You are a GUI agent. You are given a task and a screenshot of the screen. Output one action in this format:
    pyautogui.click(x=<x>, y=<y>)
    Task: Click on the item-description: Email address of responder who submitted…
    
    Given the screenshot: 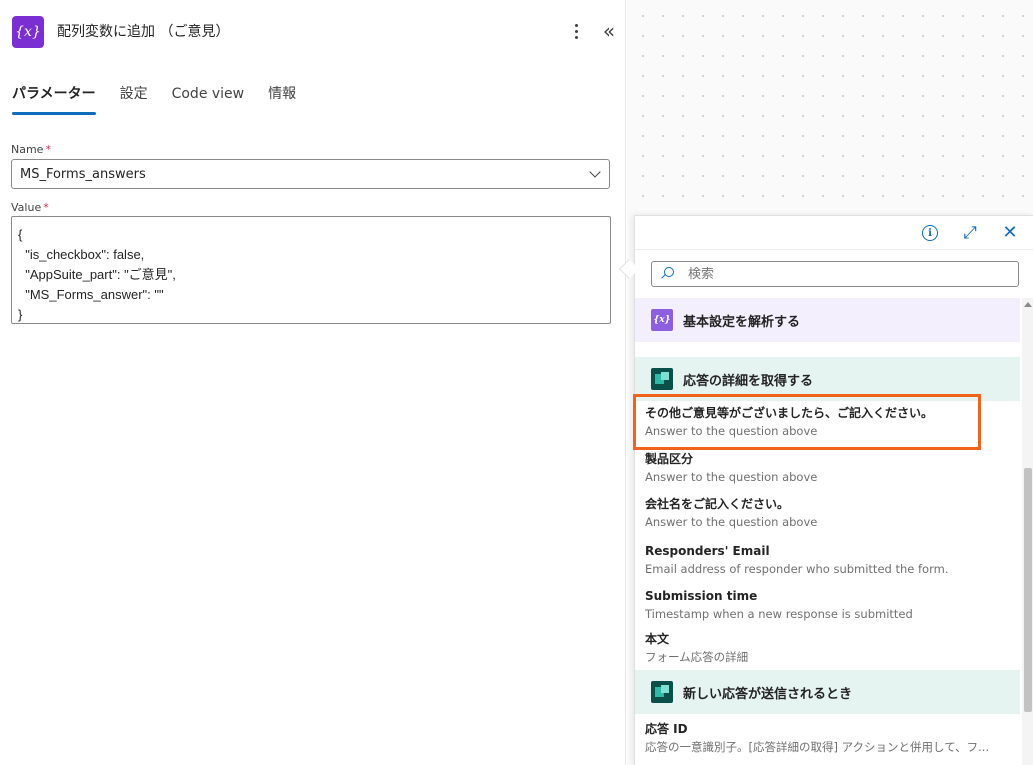 What is the action you would take?
    pyautogui.click(x=797, y=569)
    